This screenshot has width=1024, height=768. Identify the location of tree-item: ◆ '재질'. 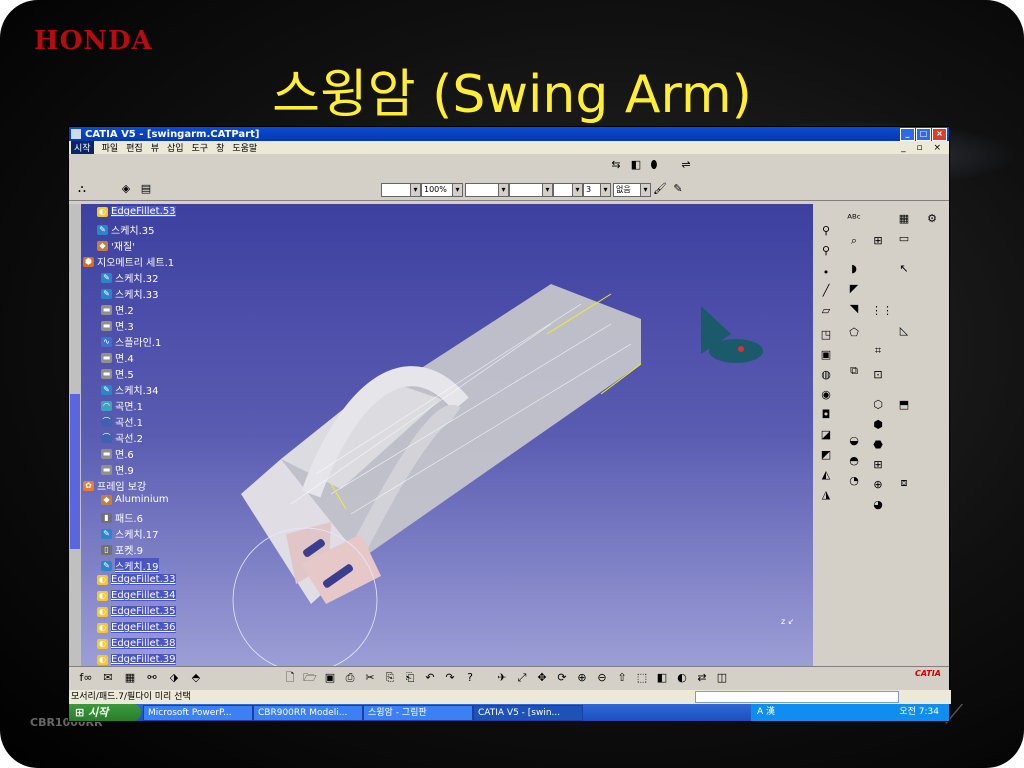
(116, 245).